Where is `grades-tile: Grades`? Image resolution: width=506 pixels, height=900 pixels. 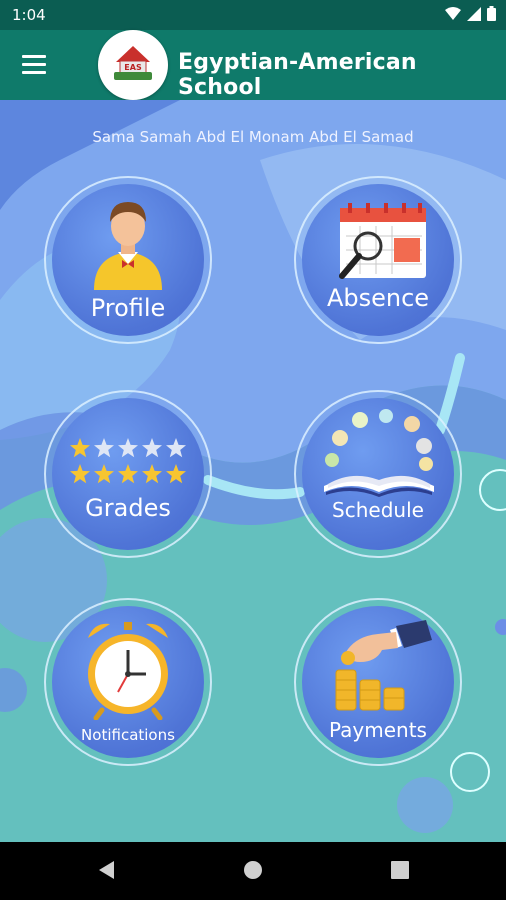 grades-tile: Grades is located at coordinates (128, 474).